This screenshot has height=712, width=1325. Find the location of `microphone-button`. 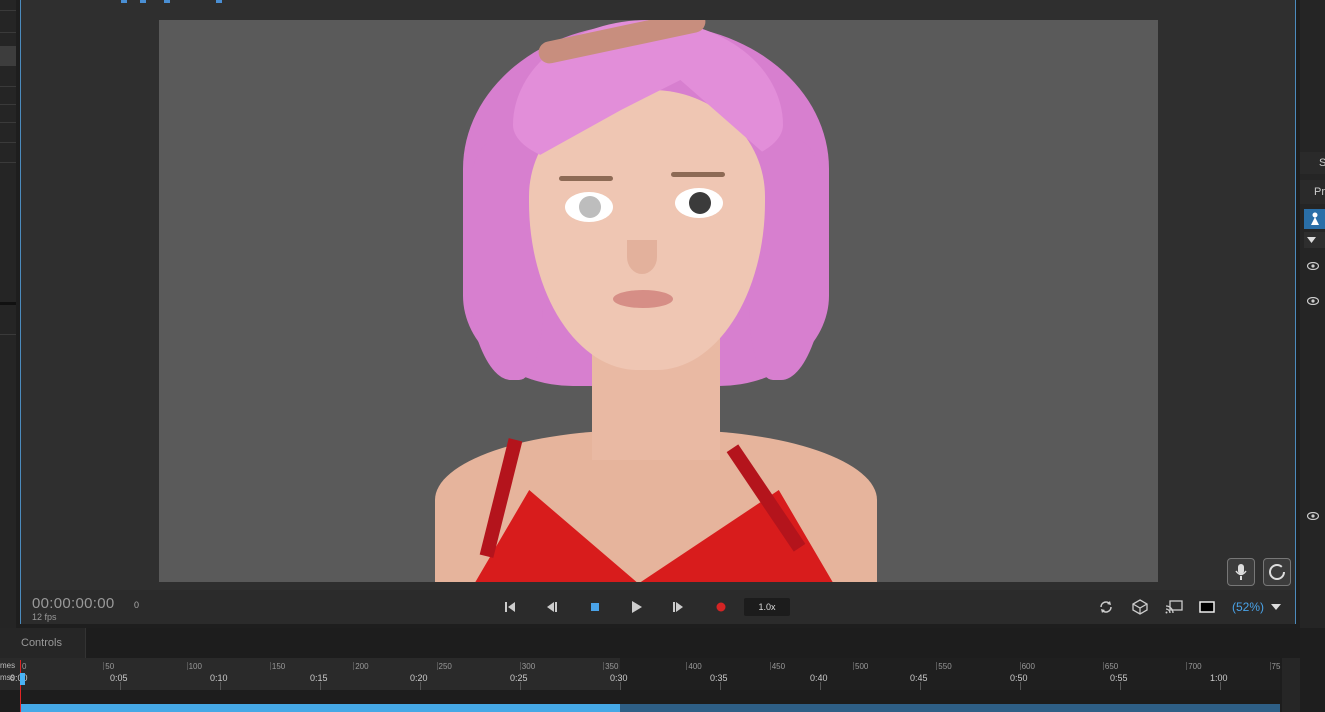

microphone-button is located at coordinates (1241, 572).